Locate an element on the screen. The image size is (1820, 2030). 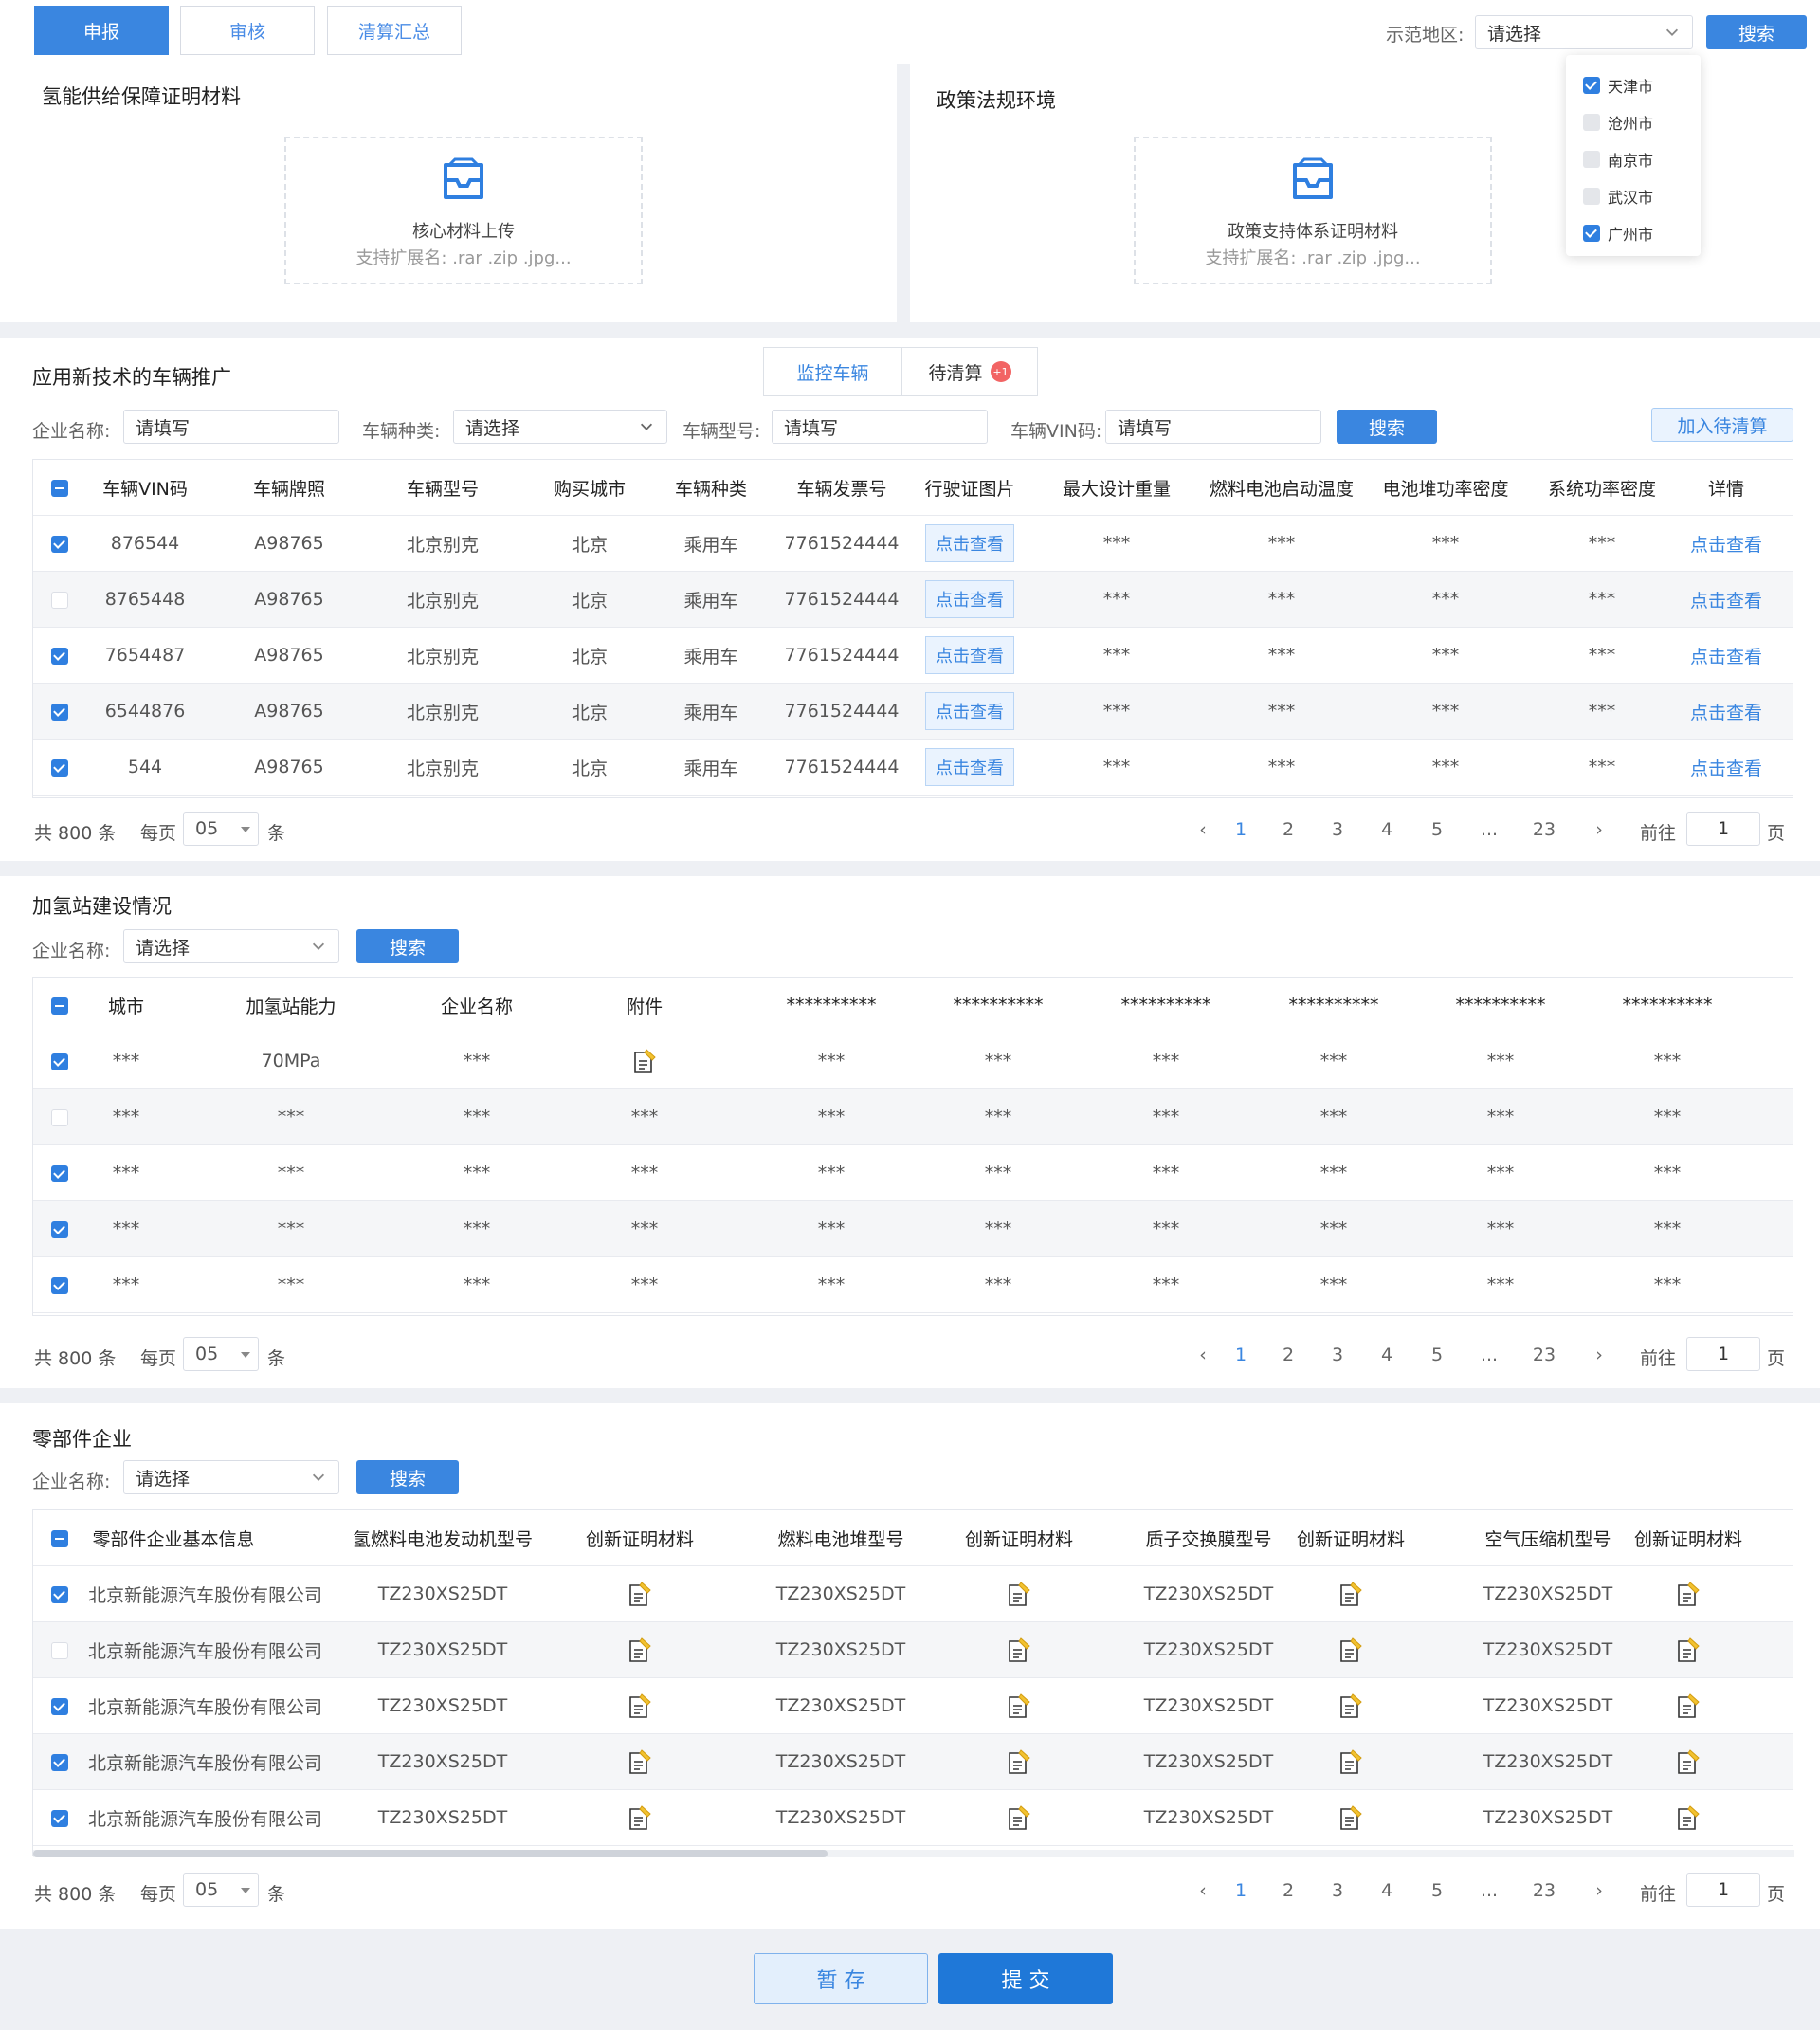
scrollbar-thumb is located at coordinates (430, 1853).